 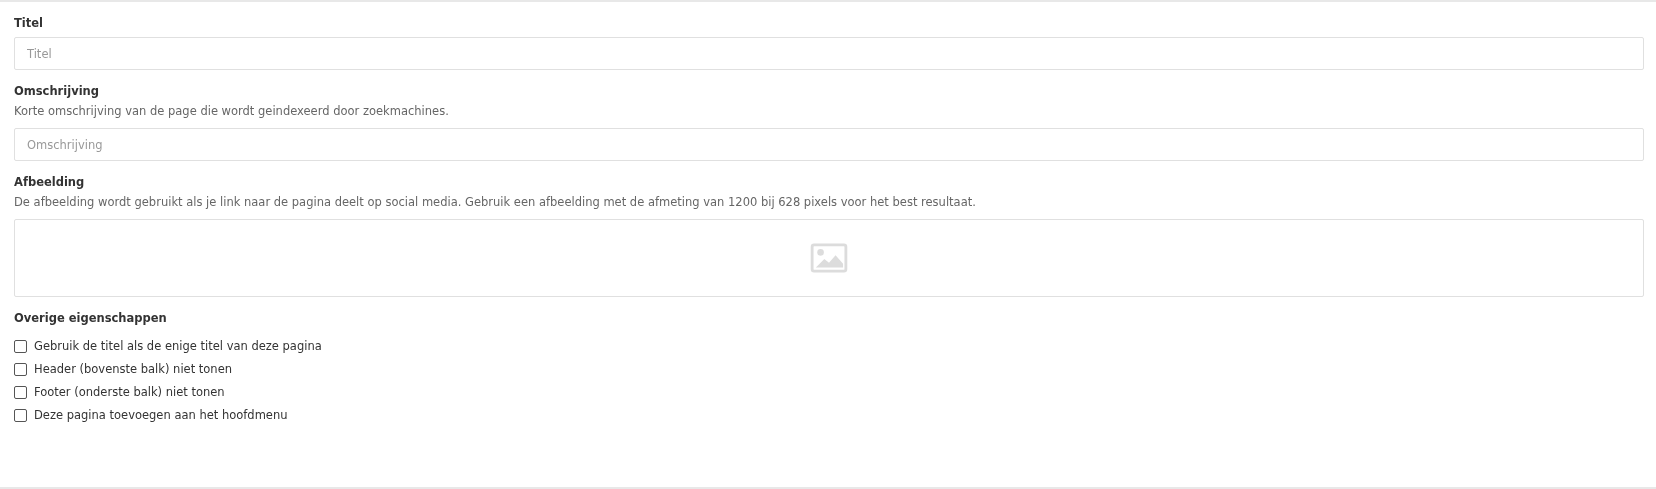 I want to click on field-label: Omschrijving, so click(x=57, y=91).